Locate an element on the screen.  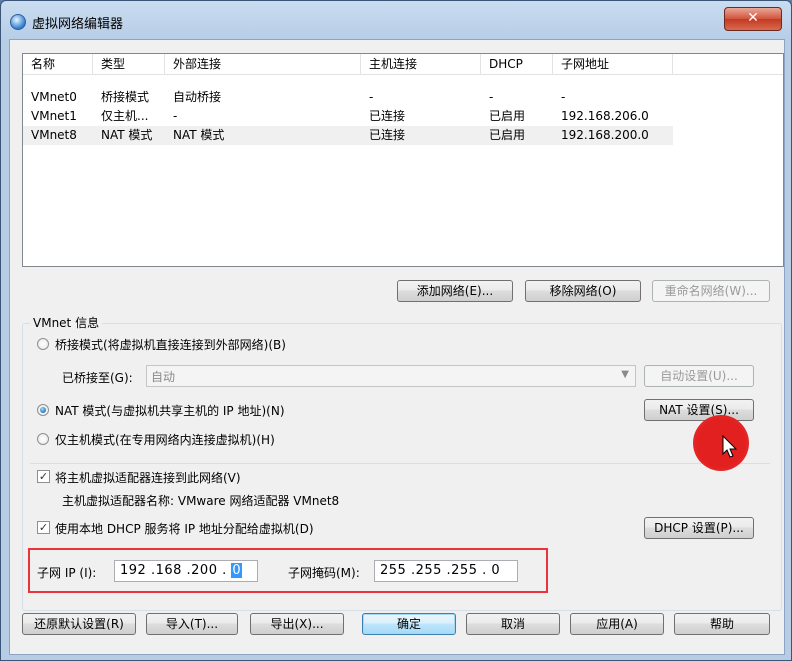
connect-adapter-label: 将主机虚拟适配器连接到此网络(V) is located at coordinates (148, 477).